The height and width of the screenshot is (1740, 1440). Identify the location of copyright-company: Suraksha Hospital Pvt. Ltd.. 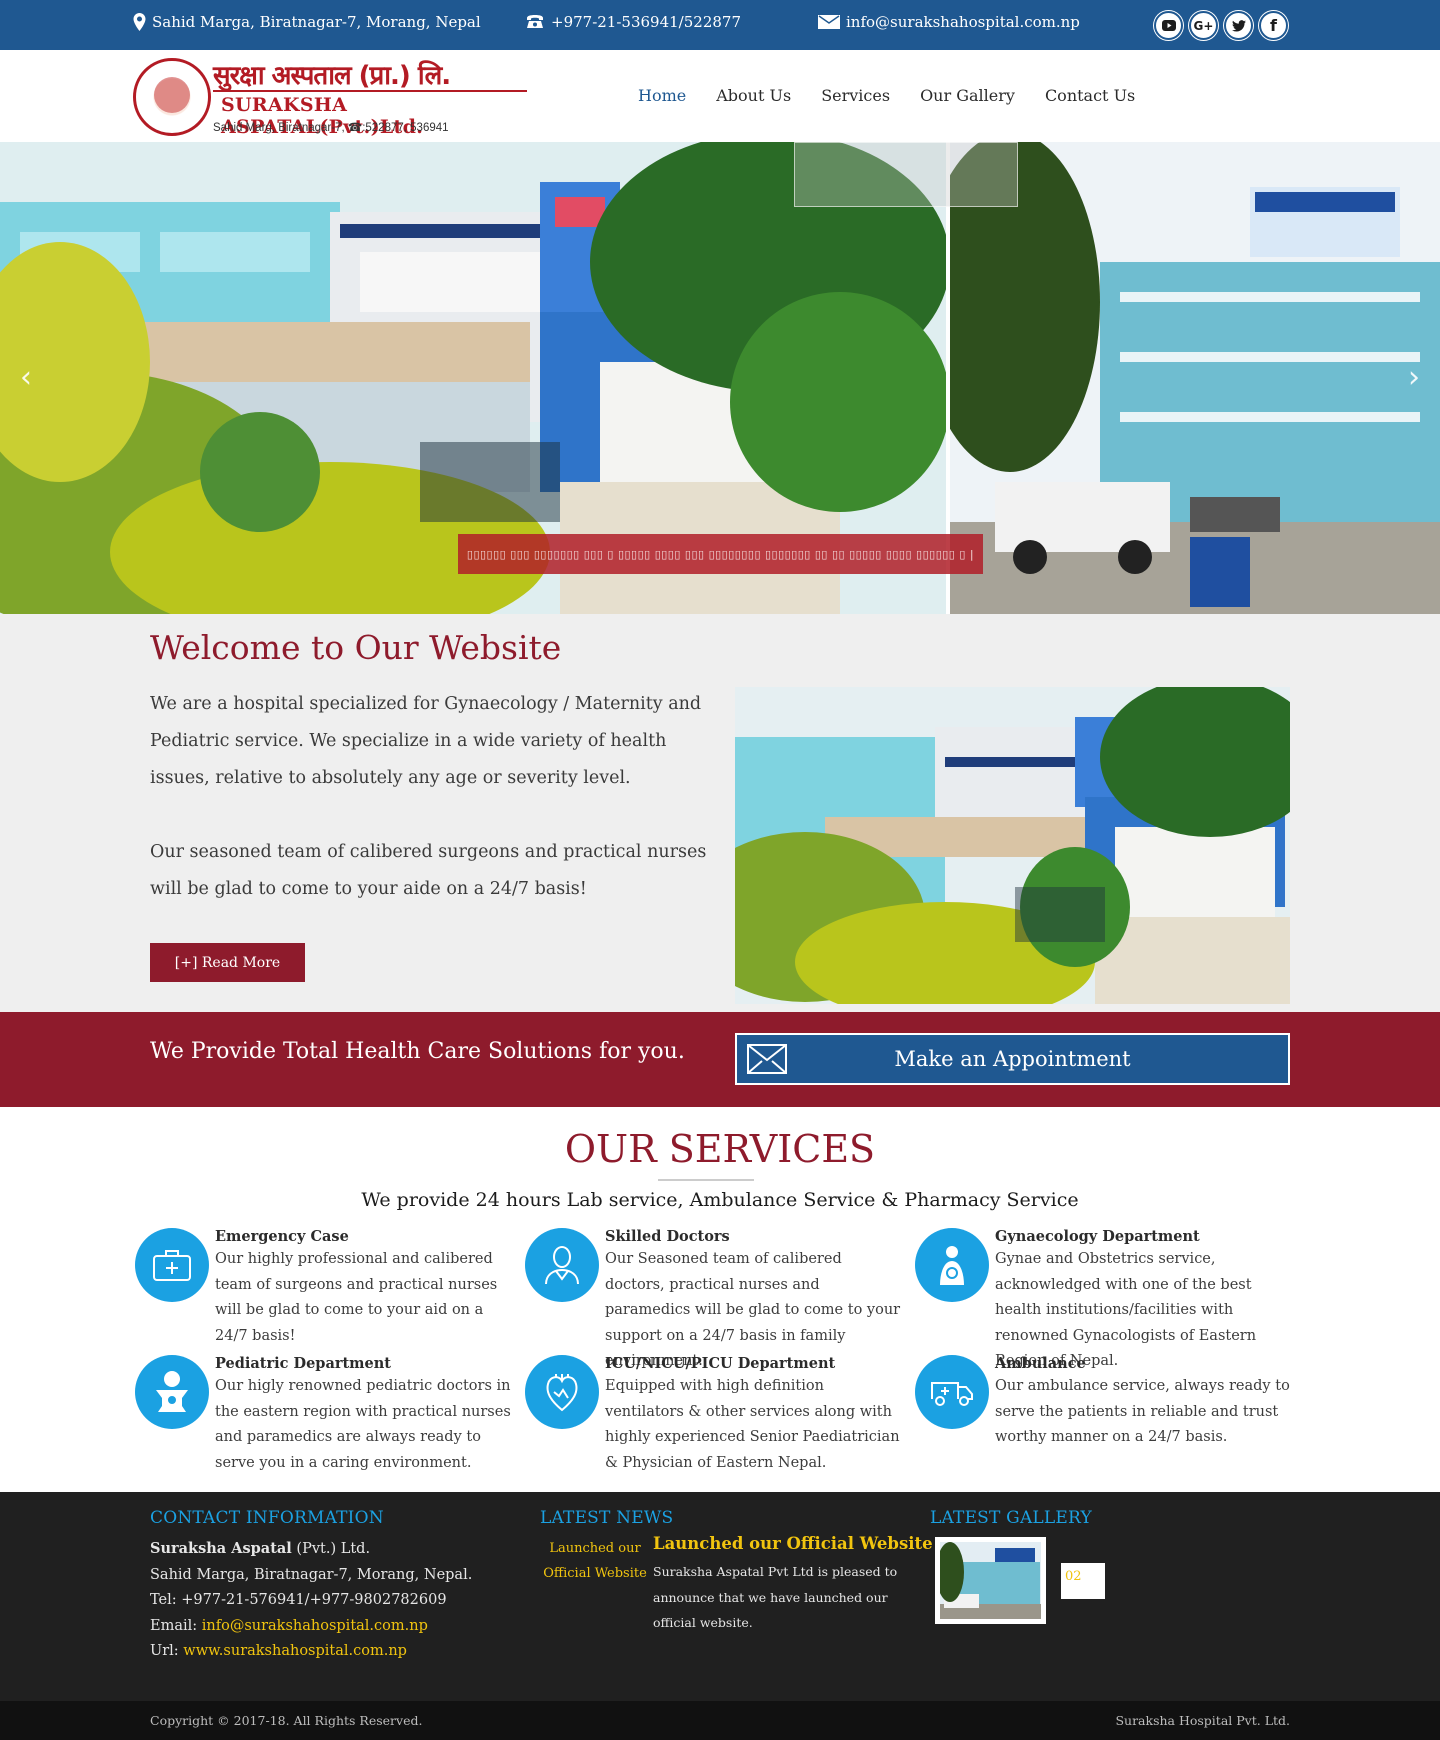
(1202, 1720).